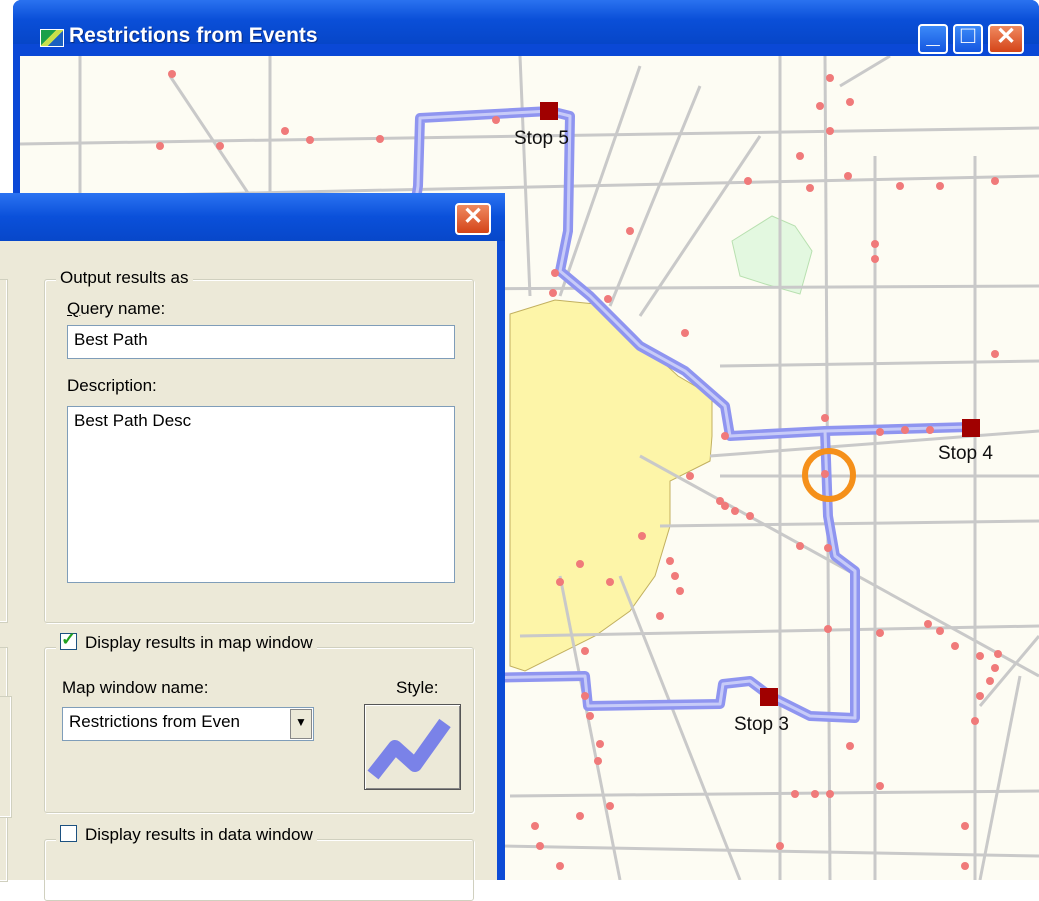 The image size is (1039, 901). What do you see at coordinates (301, 724) in the screenshot?
I see `chevron-down-icon: ▼` at bounding box center [301, 724].